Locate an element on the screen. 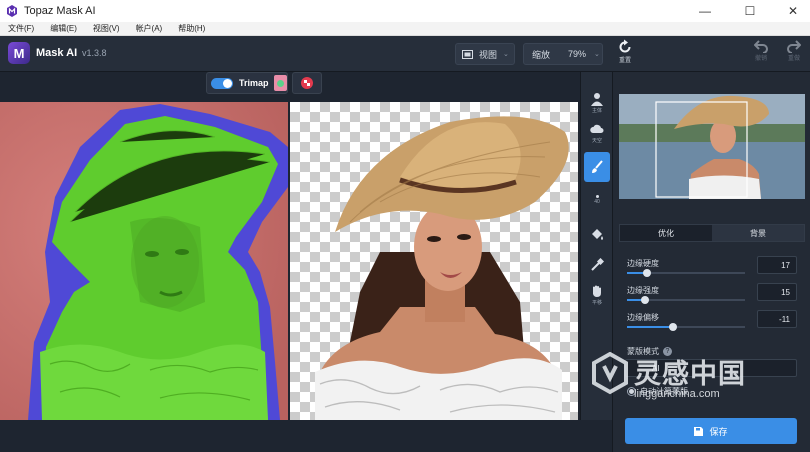  slider-value-field: 17 is located at coordinates (777, 265).